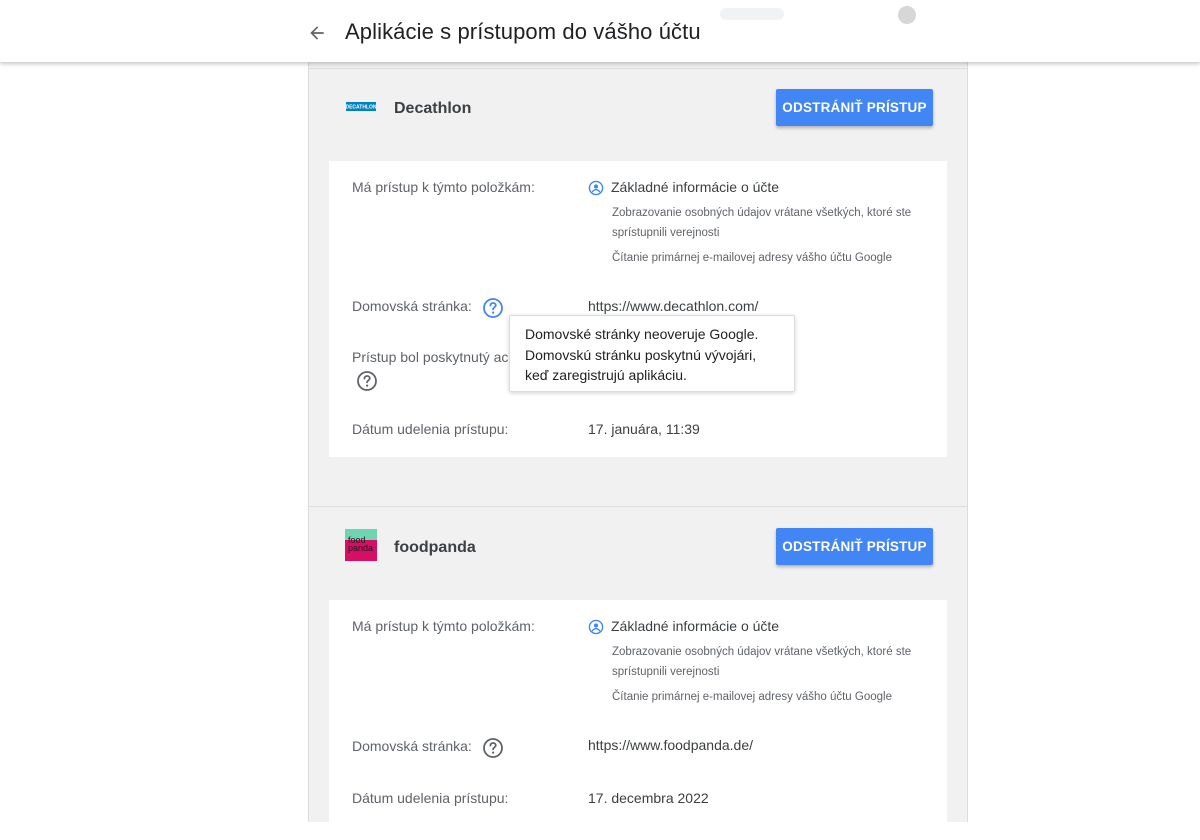 This screenshot has height=840, width=1200. What do you see at coordinates (670, 745) in the screenshot?
I see `homepage-url: https://www.foodpanda.de/` at bounding box center [670, 745].